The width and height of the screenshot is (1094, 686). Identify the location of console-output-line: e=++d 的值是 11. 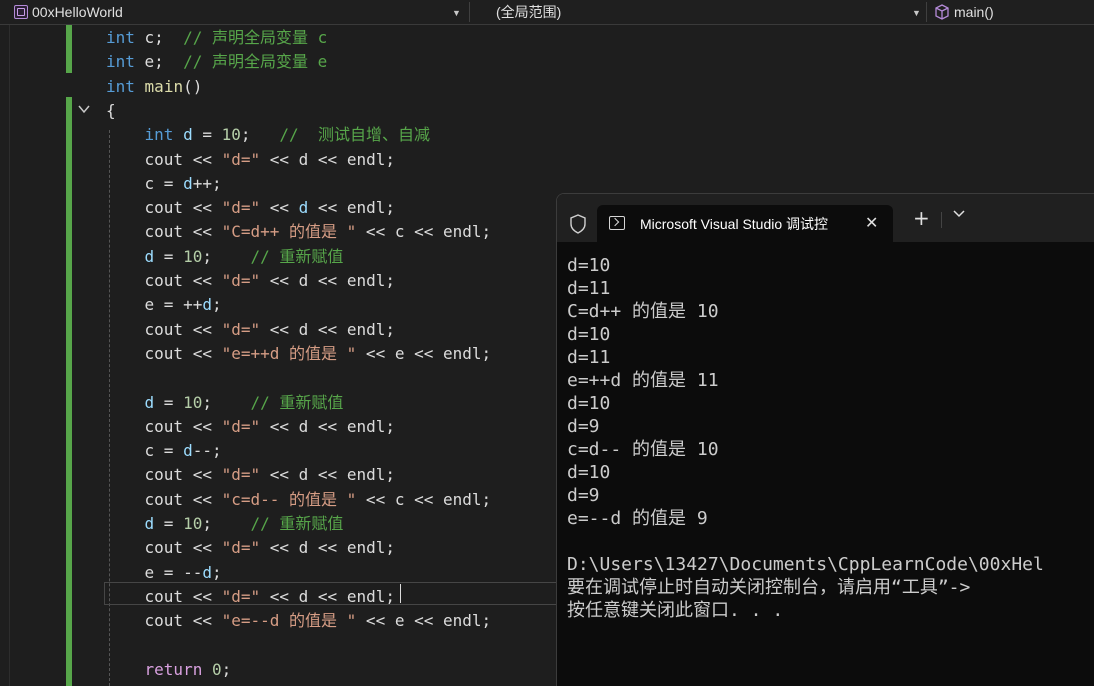
(643, 380).